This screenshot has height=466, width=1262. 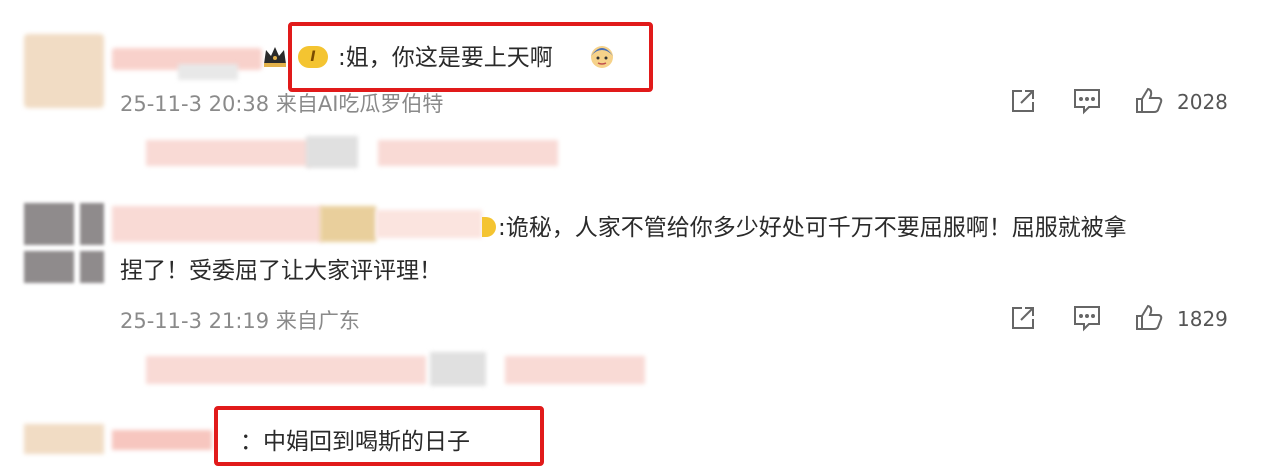 What do you see at coordinates (281, 271) in the screenshot?
I see `comment-text-line-2: 捏了！受委屈了让大家评评理！` at bounding box center [281, 271].